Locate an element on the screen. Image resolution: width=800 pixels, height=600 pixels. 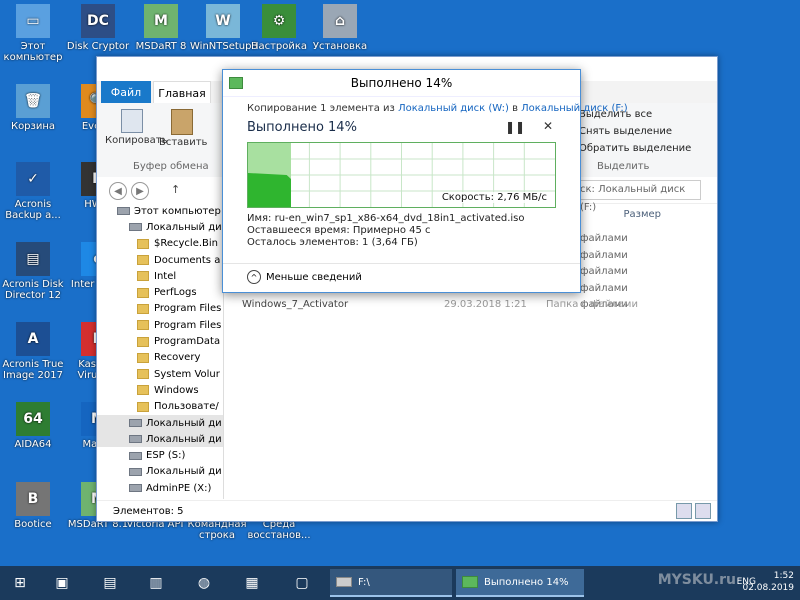
desktop-icon-label: Установка is located at coordinates (340, 46).